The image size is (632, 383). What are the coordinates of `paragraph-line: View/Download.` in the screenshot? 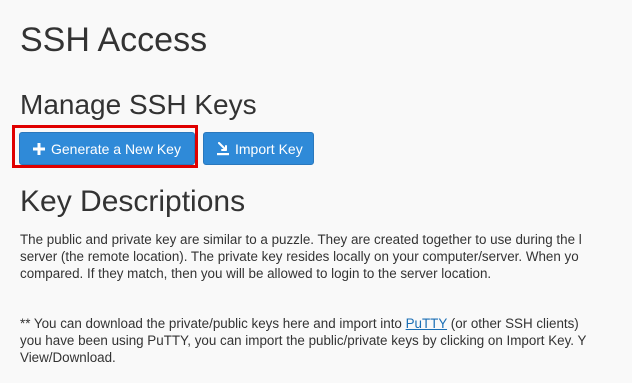 It's located at (68, 357).